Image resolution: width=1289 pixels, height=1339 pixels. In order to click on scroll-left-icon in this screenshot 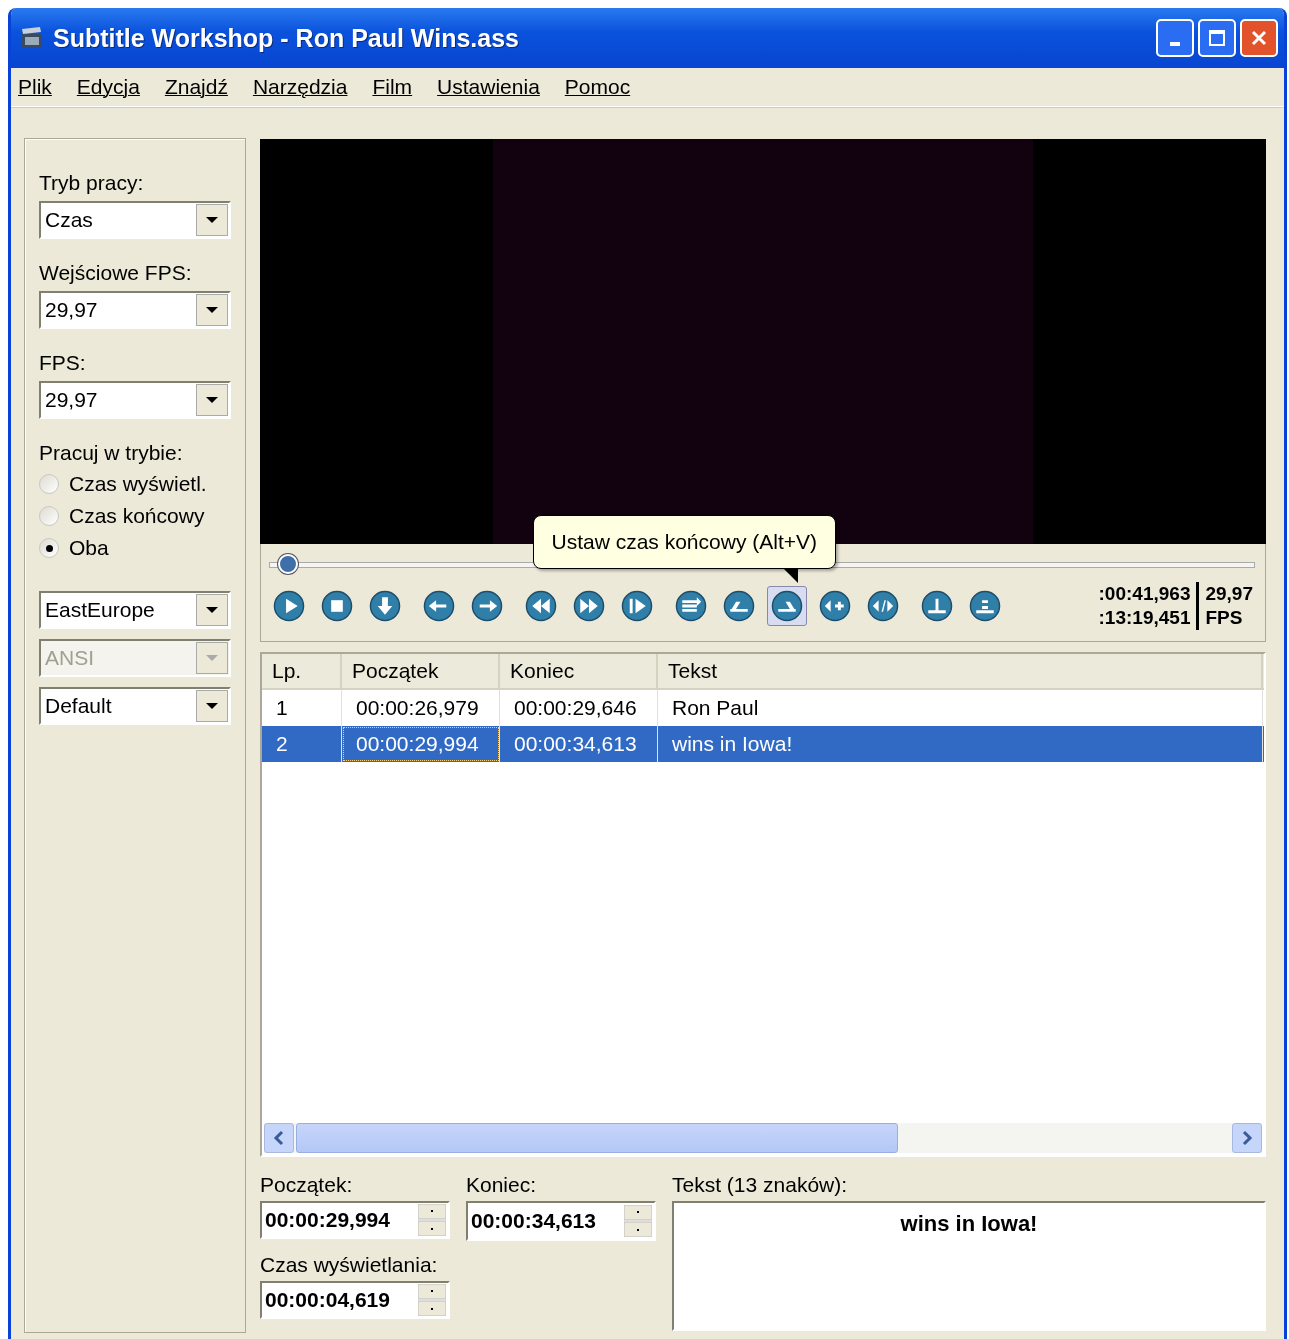, I will do `click(279, 1138)`.